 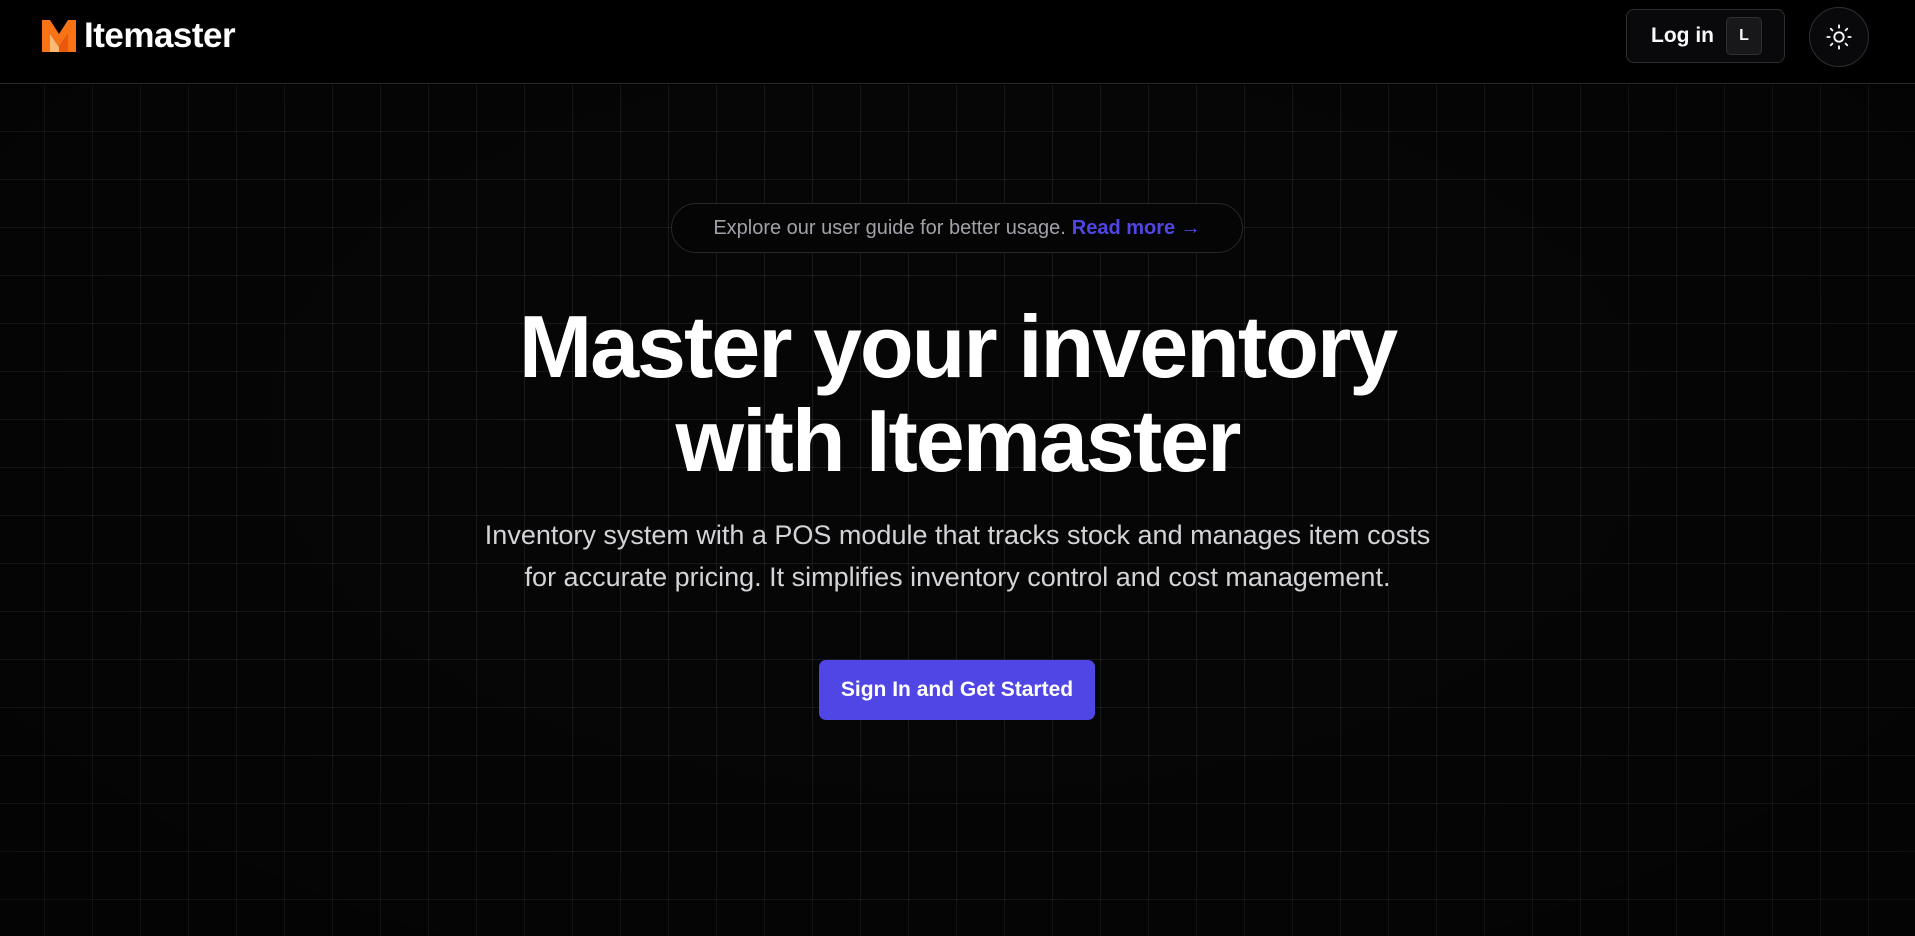 I want to click on read-more-link: Read more →, so click(x=1136, y=228).